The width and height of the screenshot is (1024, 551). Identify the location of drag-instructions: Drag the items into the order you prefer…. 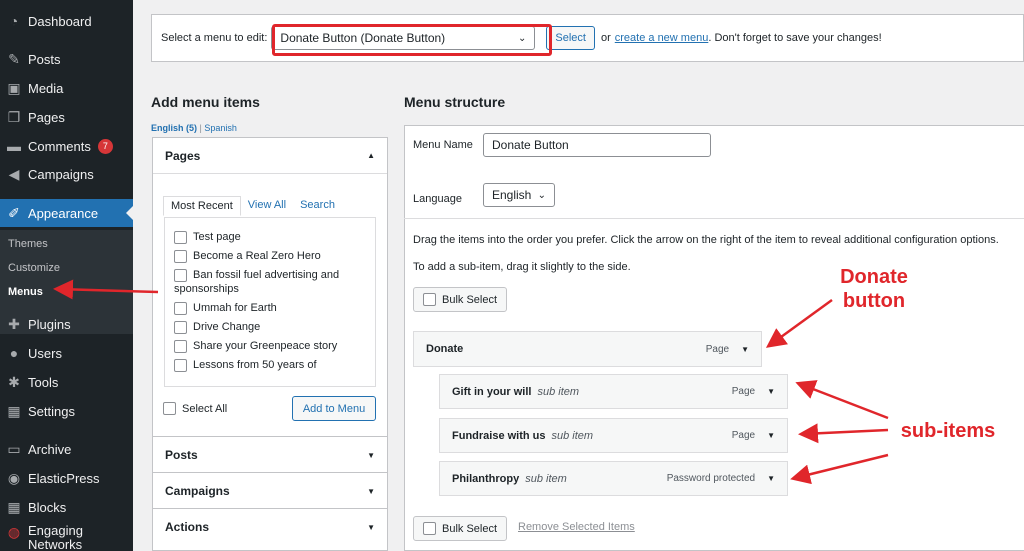
(706, 240).